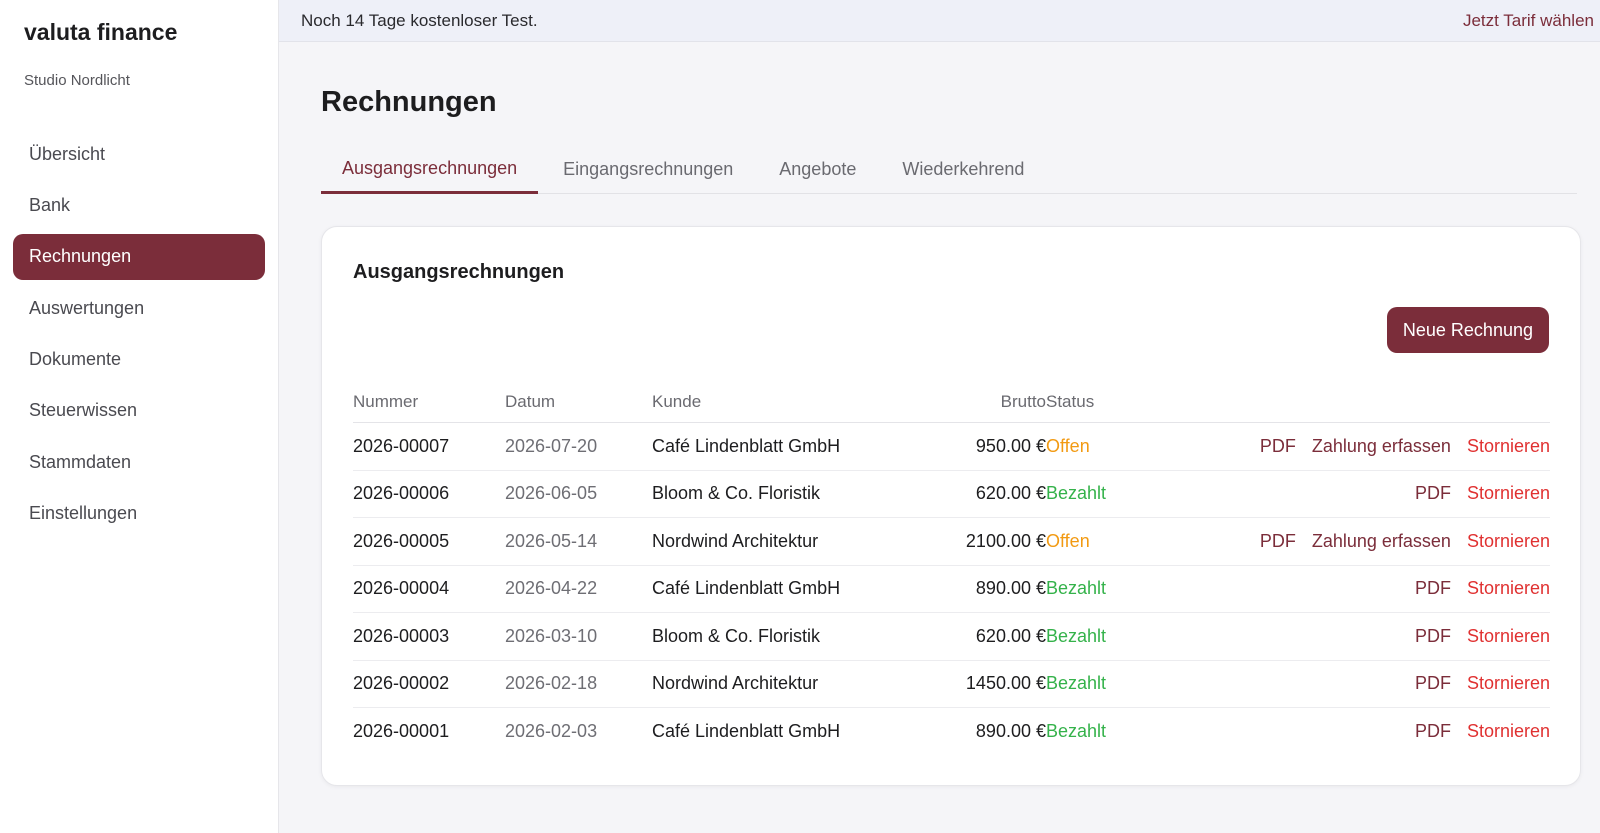  What do you see at coordinates (401, 731) in the screenshot?
I see `invoice-number: 2026-00001` at bounding box center [401, 731].